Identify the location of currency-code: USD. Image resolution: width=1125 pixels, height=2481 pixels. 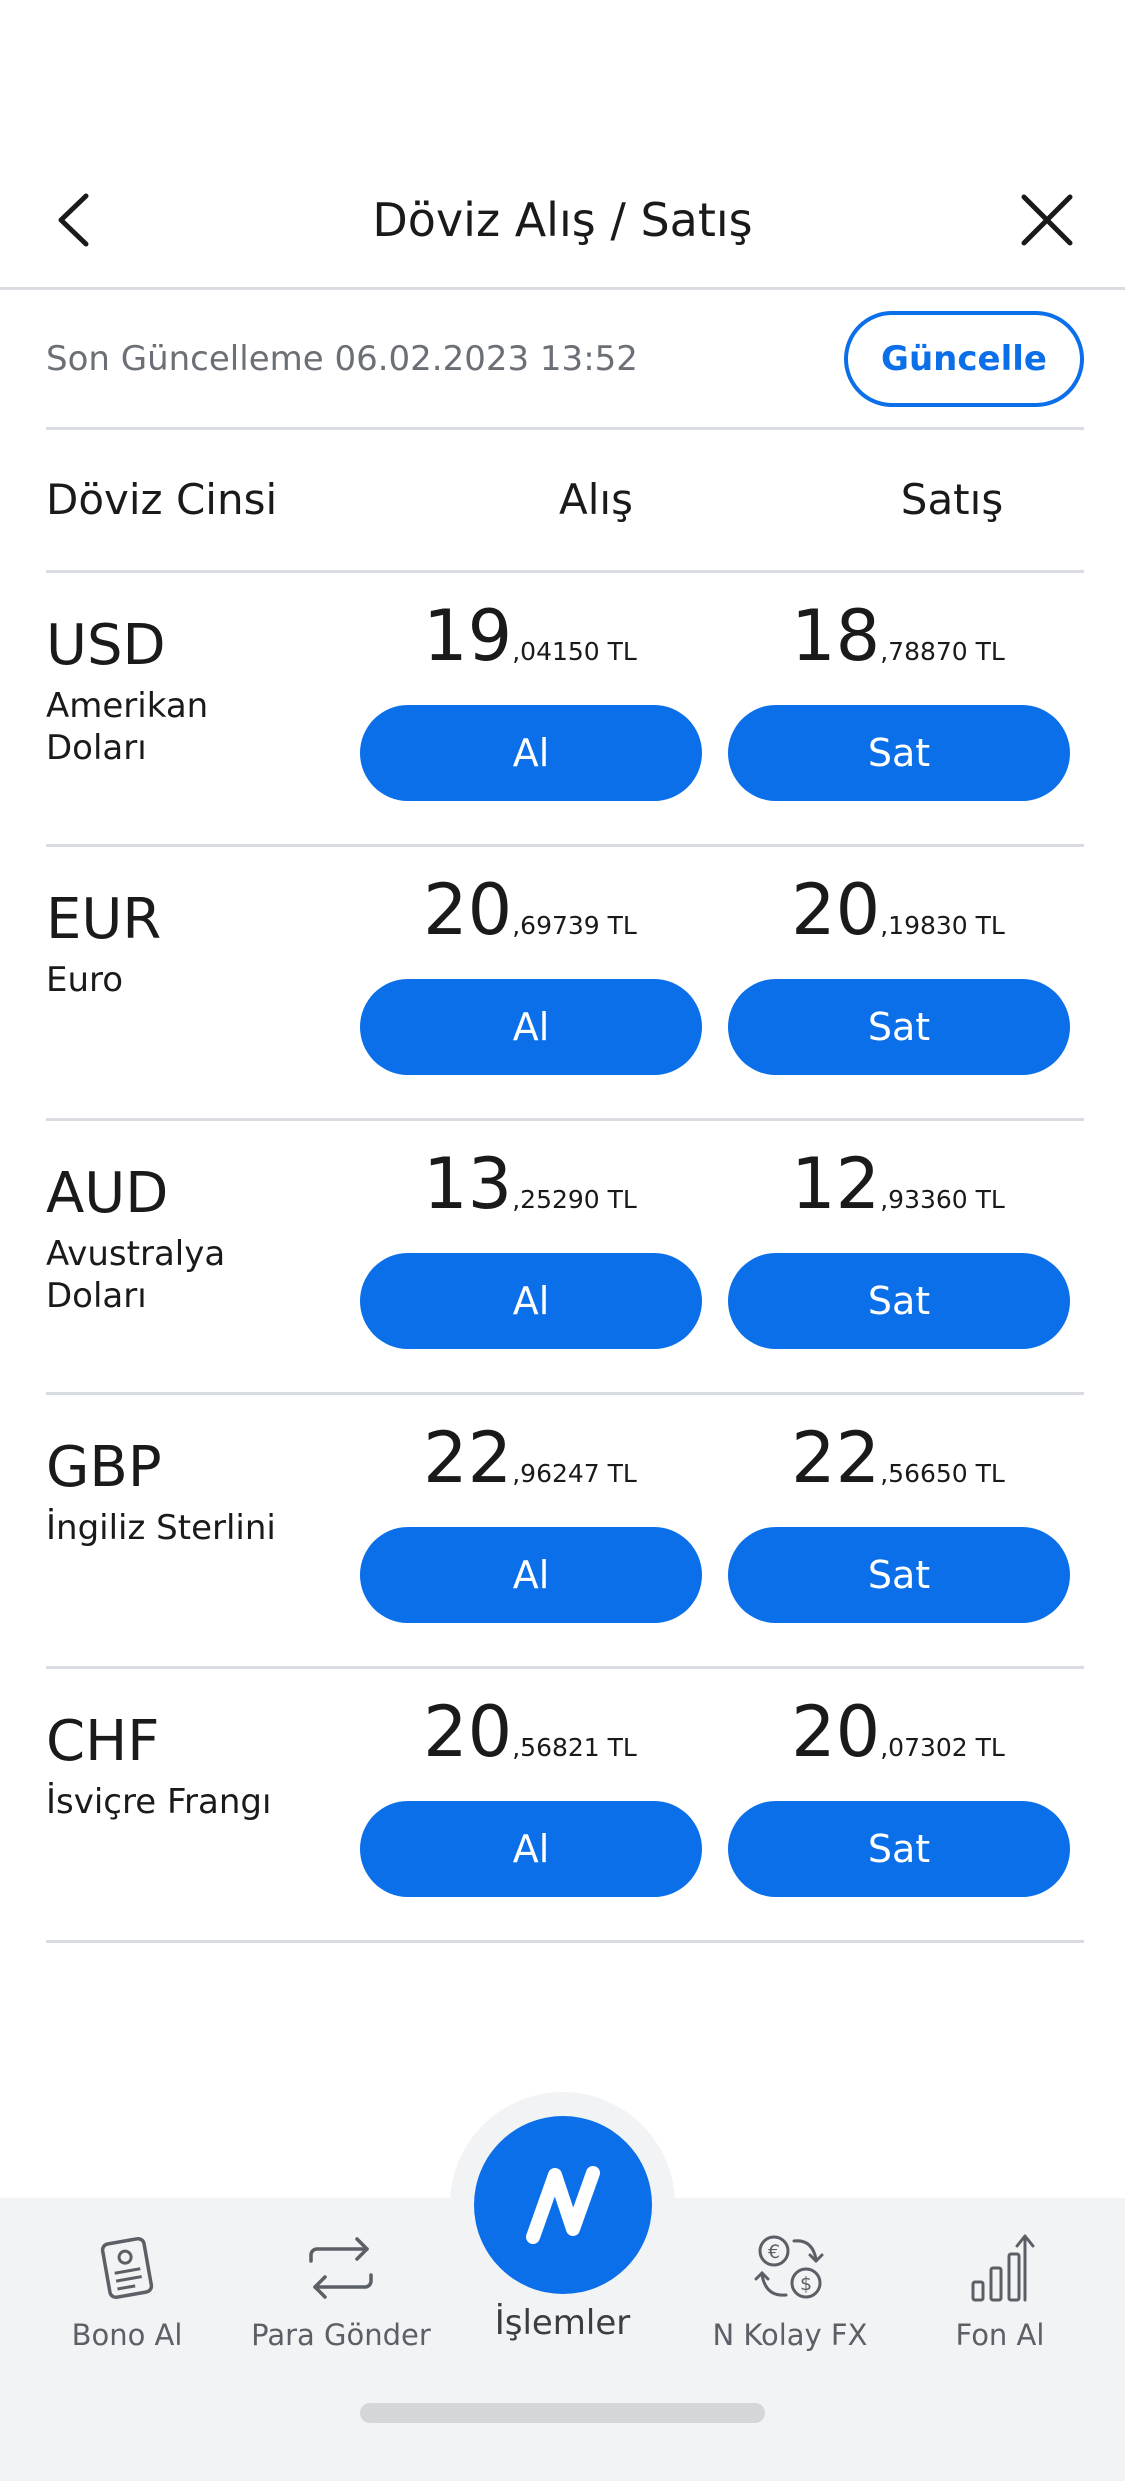
(106, 645).